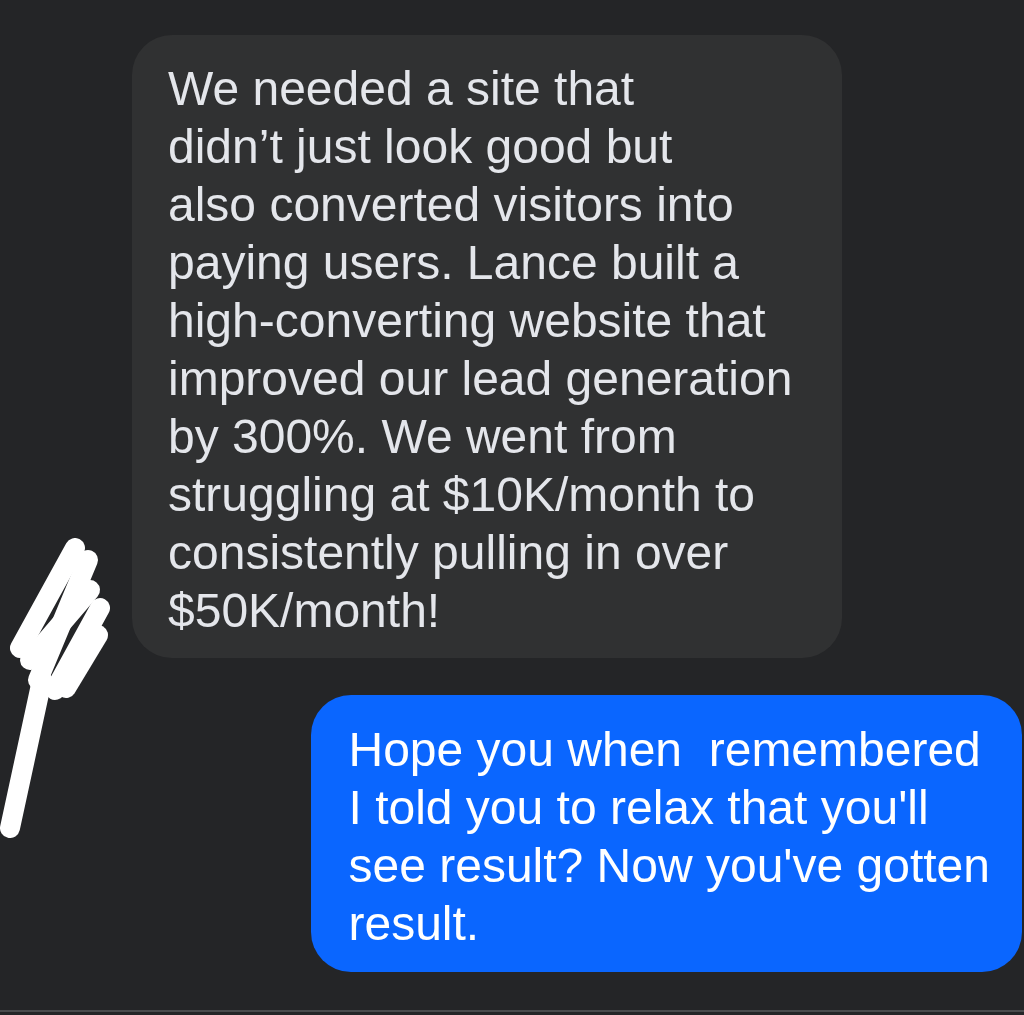 Image resolution: width=1024 pixels, height=1015 pixels. What do you see at coordinates (669, 837) in the screenshot?
I see `message-text: Hope you when remembered I told you to relax that you'll see result? Now you've gotten result.` at bounding box center [669, 837].